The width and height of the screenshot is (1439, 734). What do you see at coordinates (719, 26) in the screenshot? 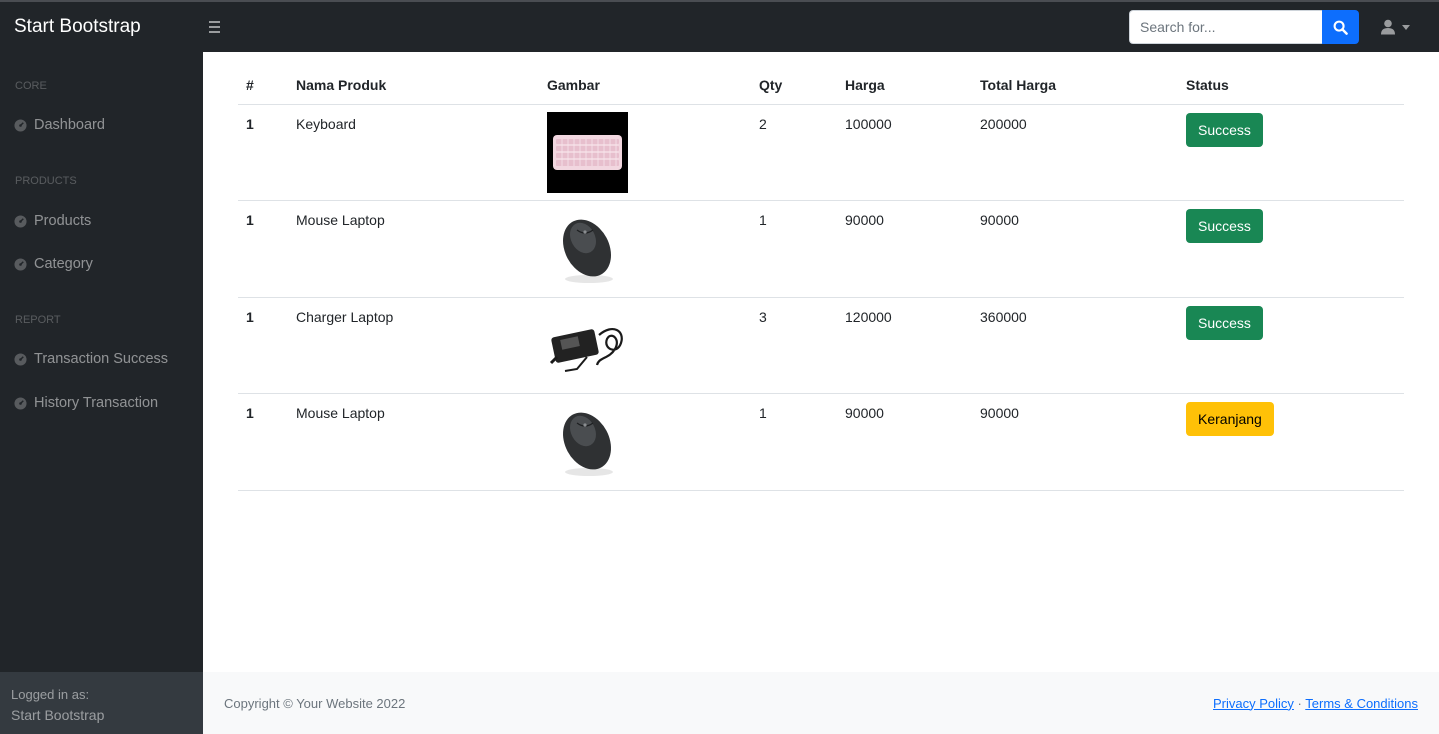
I see `top-navbar: Start Bootstrap` at bounding box center [719, 26].